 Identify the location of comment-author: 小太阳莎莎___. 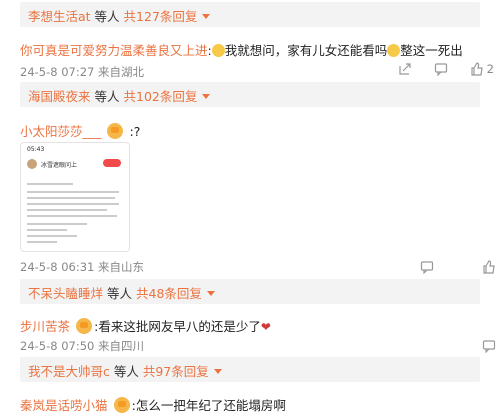
(60, 131).